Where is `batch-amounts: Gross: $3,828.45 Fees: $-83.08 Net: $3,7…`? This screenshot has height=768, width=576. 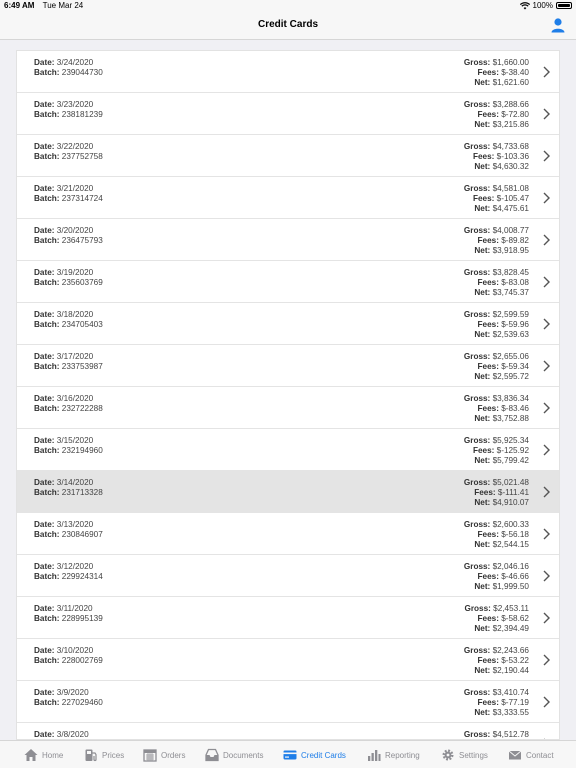 batch-amounts: Gross: $3,828.45 Fees: $-83.08 Net: $3,7… is located at coordinates (496, 283).